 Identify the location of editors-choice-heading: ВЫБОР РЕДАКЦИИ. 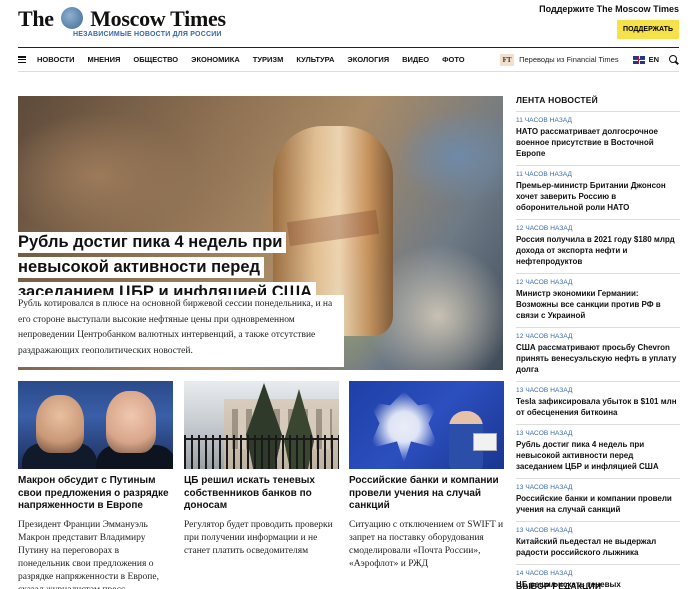
(559, 585).